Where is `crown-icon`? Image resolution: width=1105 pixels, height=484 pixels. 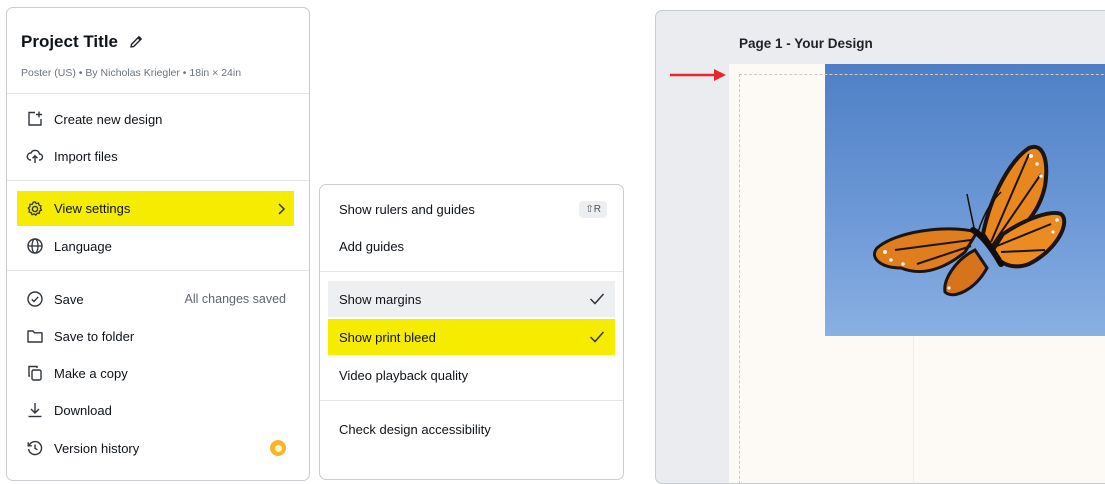
crown-icon is located at coordinates (278, 448).